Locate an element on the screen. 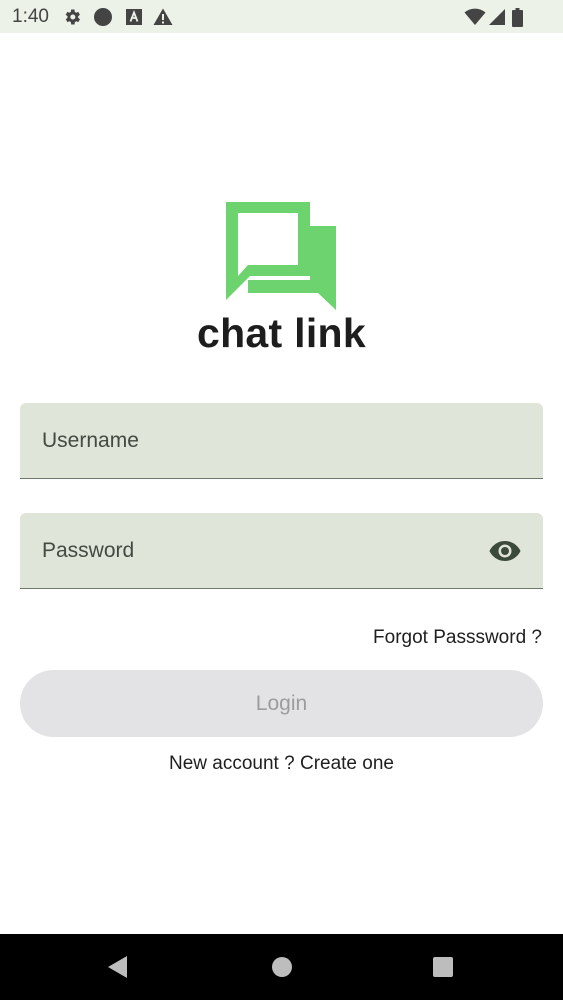 The width and height of the screenshot is (563, 1000). chat-logo-icon is located at coordinates (281, 256).